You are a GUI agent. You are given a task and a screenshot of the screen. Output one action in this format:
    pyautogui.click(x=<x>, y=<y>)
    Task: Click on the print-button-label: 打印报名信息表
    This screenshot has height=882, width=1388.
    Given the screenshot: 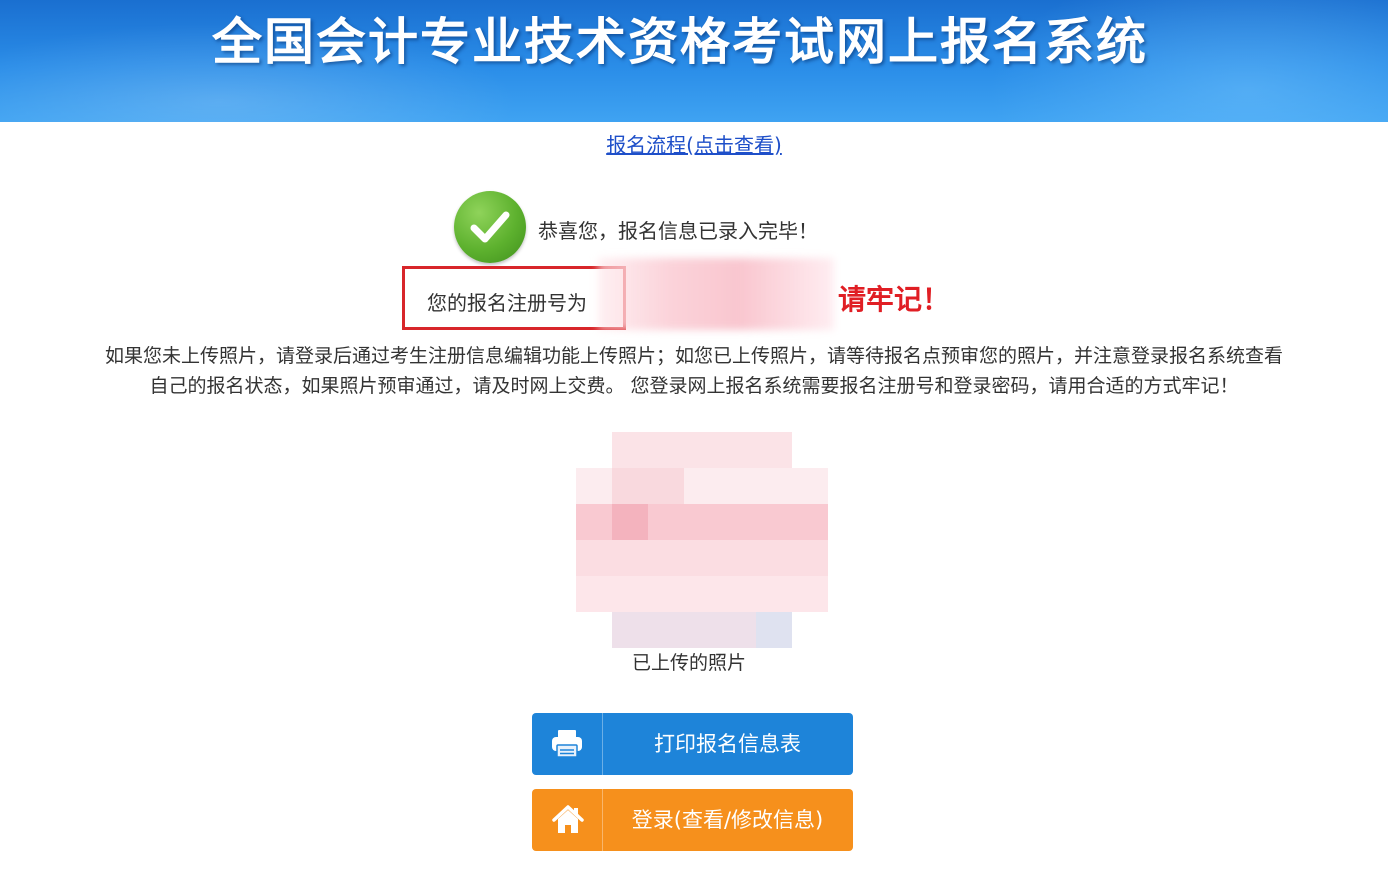 What is the action you would take?
    pyautogui.click(x=727, y=744)
    